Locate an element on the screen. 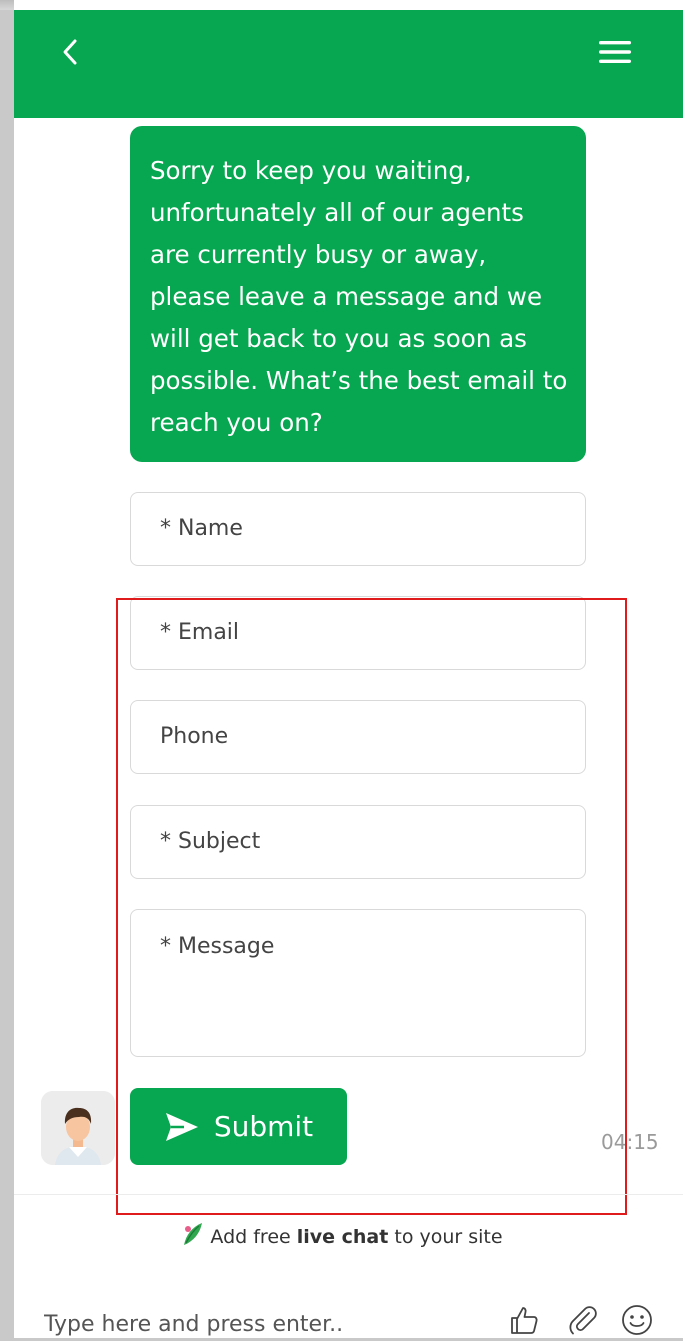 The image size is (683, 1341). paperclip-icon is located at coordinates (583, 1320).